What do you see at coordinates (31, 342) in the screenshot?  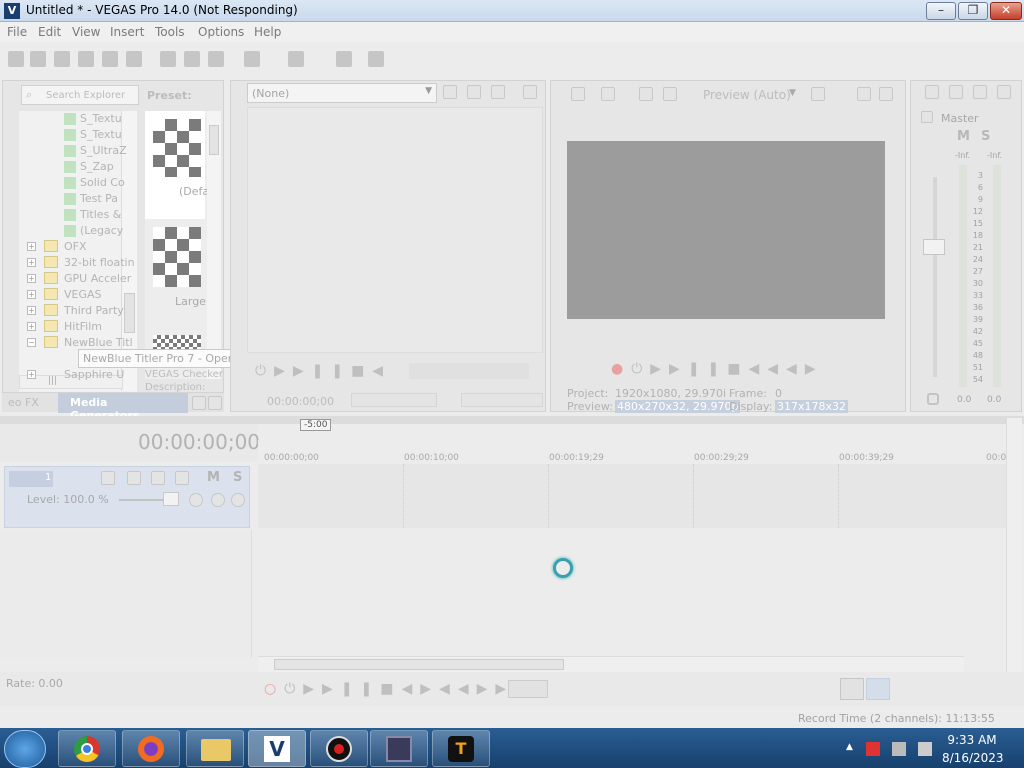 I see `collapse-icon: −` at bounding box center [31, 342].